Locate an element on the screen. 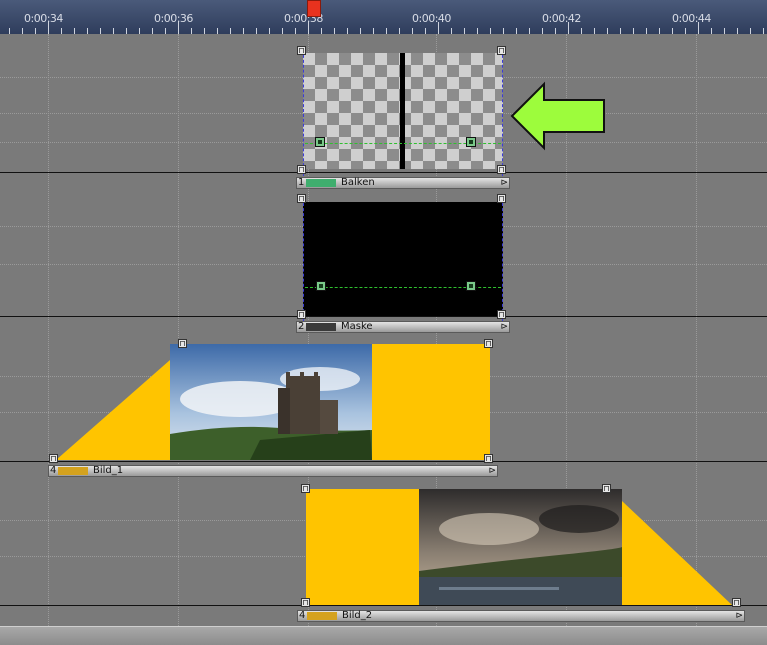  ruler-label-34: 0:00:34 is located at coordinates (43, 18).